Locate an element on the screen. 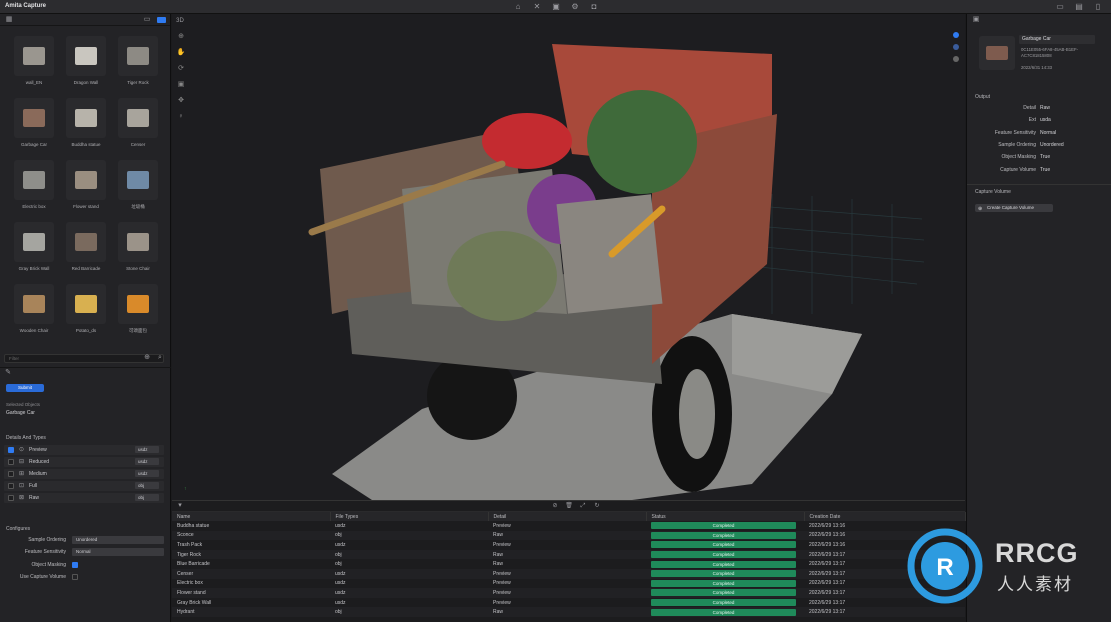  output-title: Output is located at coordinates (983, 97).